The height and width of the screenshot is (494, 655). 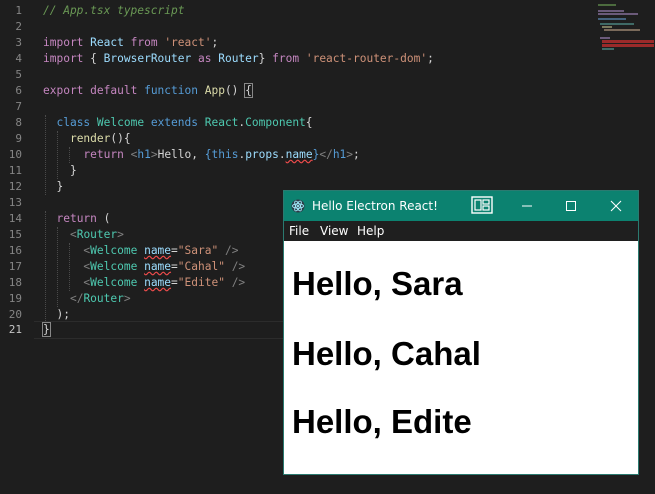 I want to click on line-number: 16, so click(x=15, y=250).